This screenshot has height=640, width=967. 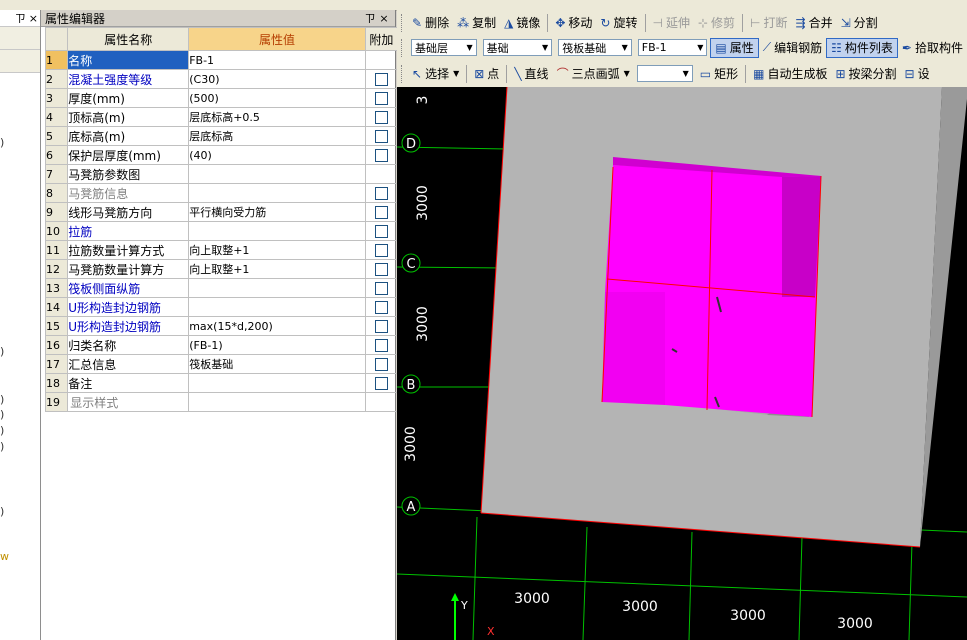 I want to click on property-name: 马凳筋数量计算方, so click(x=128, y=269).